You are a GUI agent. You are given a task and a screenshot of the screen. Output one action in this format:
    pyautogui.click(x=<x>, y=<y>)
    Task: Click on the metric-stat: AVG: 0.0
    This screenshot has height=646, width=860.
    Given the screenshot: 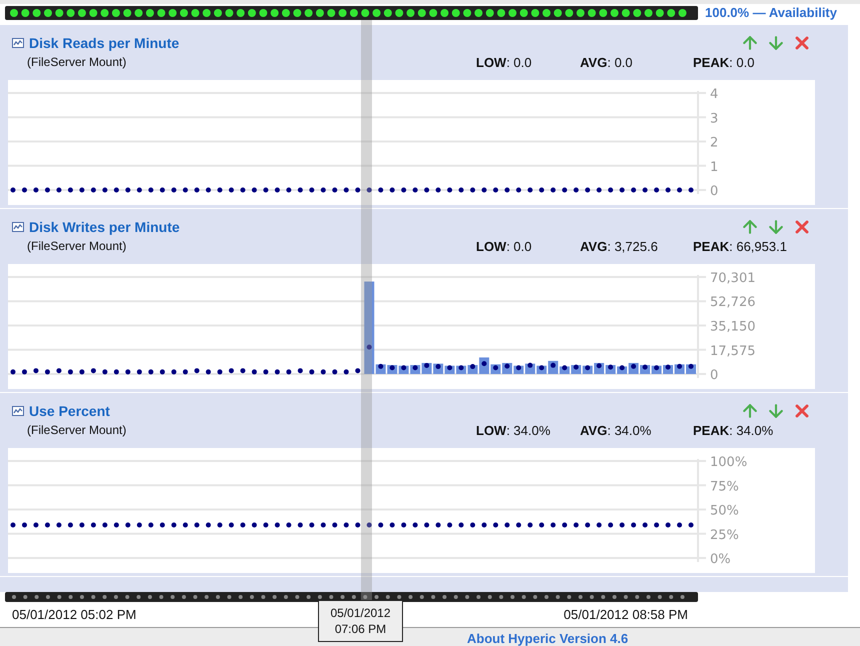 What is the action you would take?
    pyautogui.click(x=607, y=62)
    